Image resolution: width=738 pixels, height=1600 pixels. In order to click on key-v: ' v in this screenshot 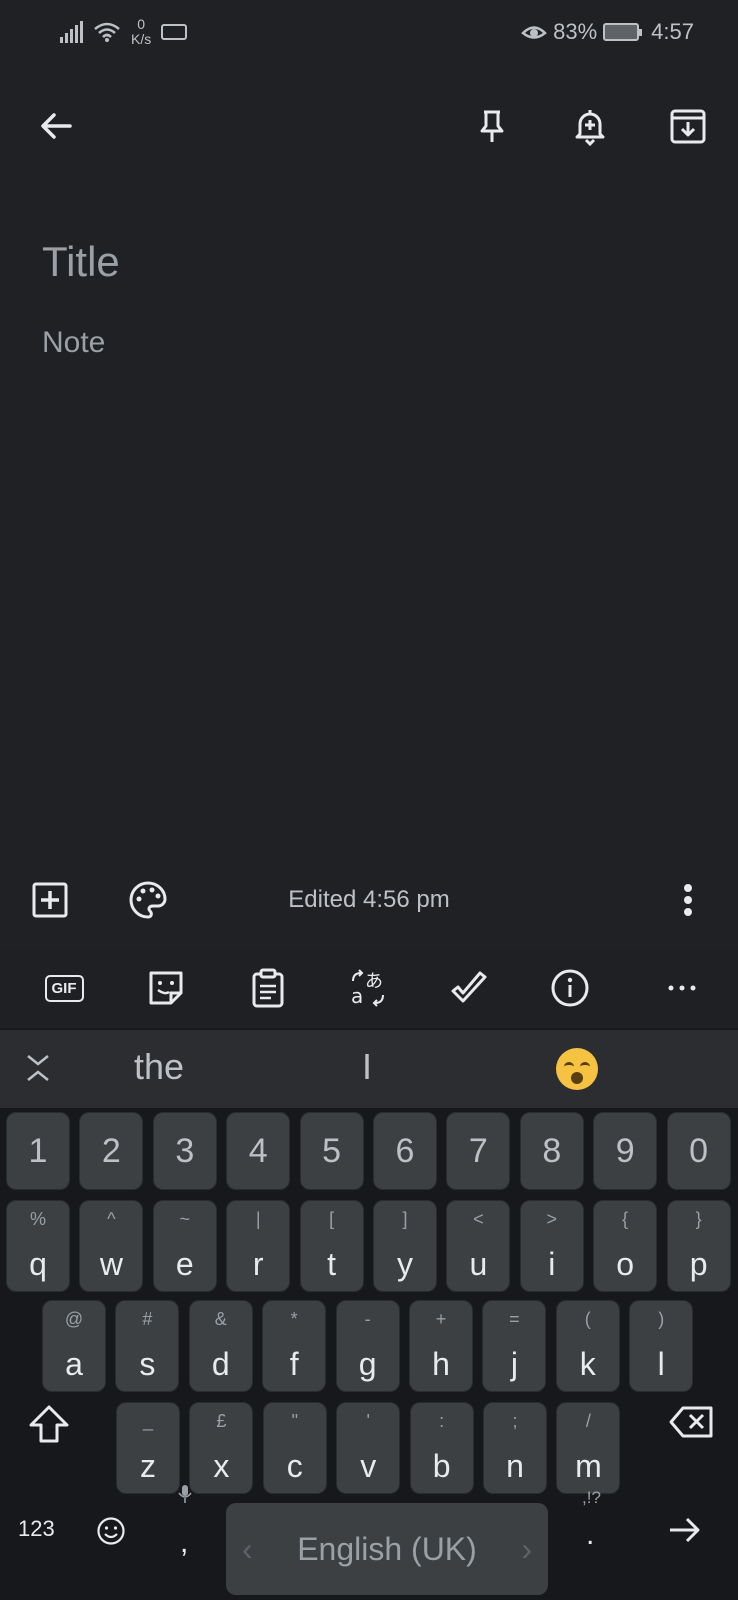, I will do `click(368, 1448)`.